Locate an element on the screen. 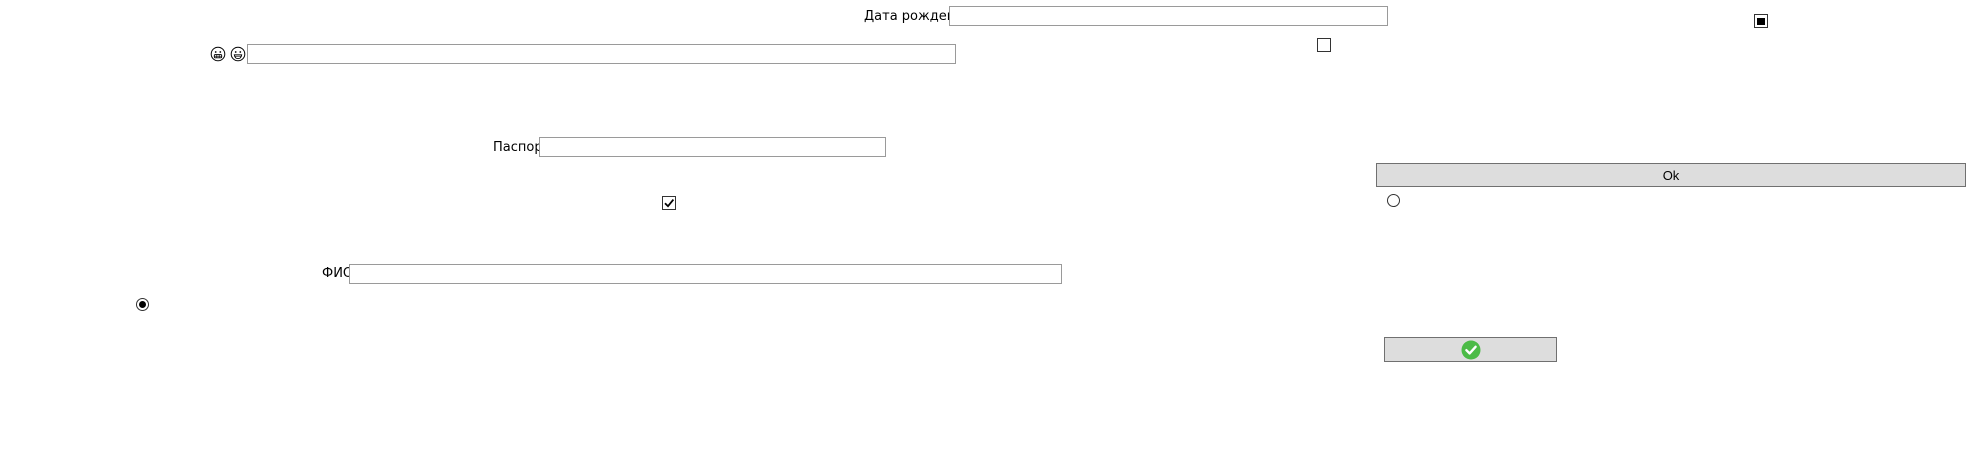  confirm-button is located at coordinates (1470, 349).